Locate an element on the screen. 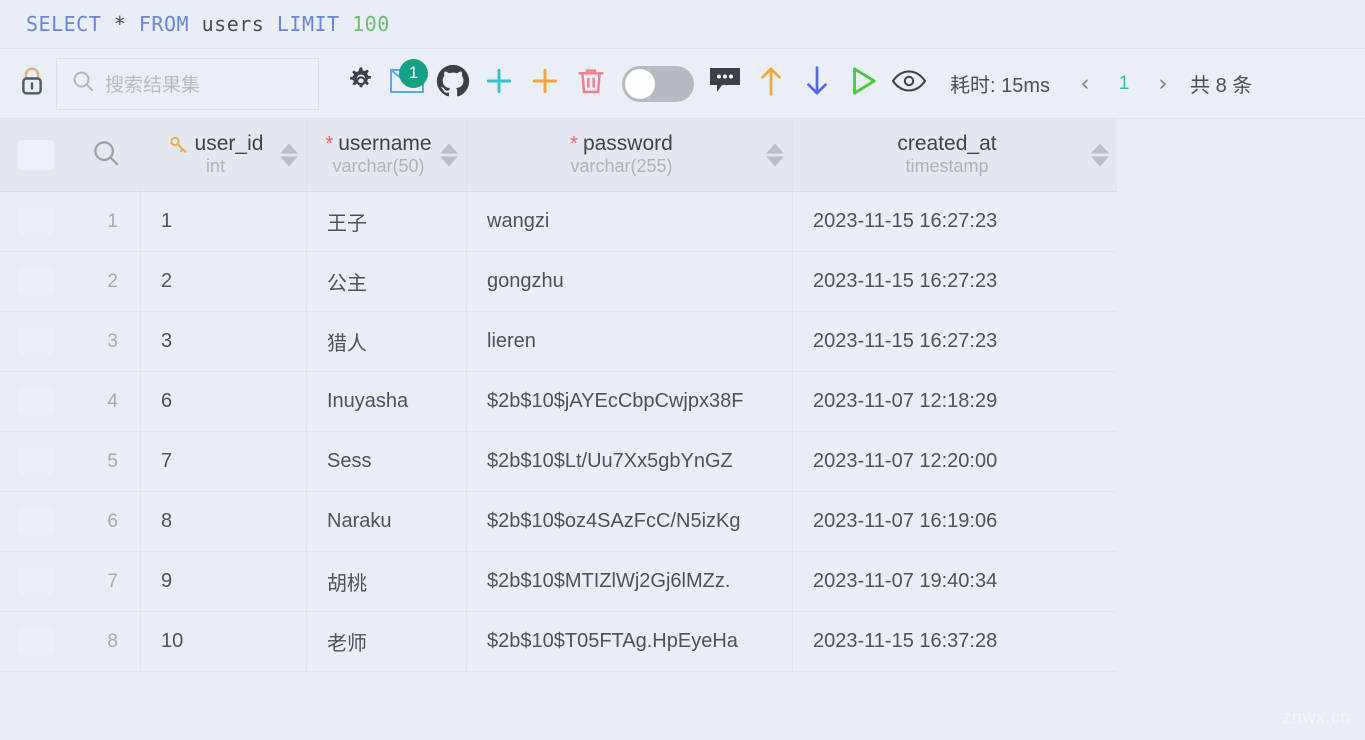  cell-user_id: 9 is located at coordinates (223, 581).